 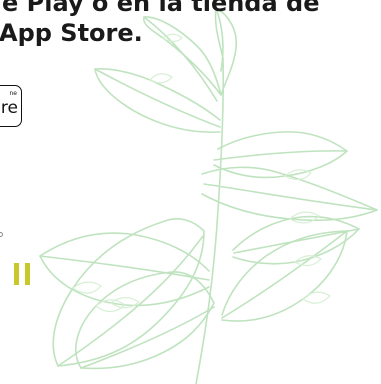 I want to click on pause-bar-left, so click(x=16, y=274).